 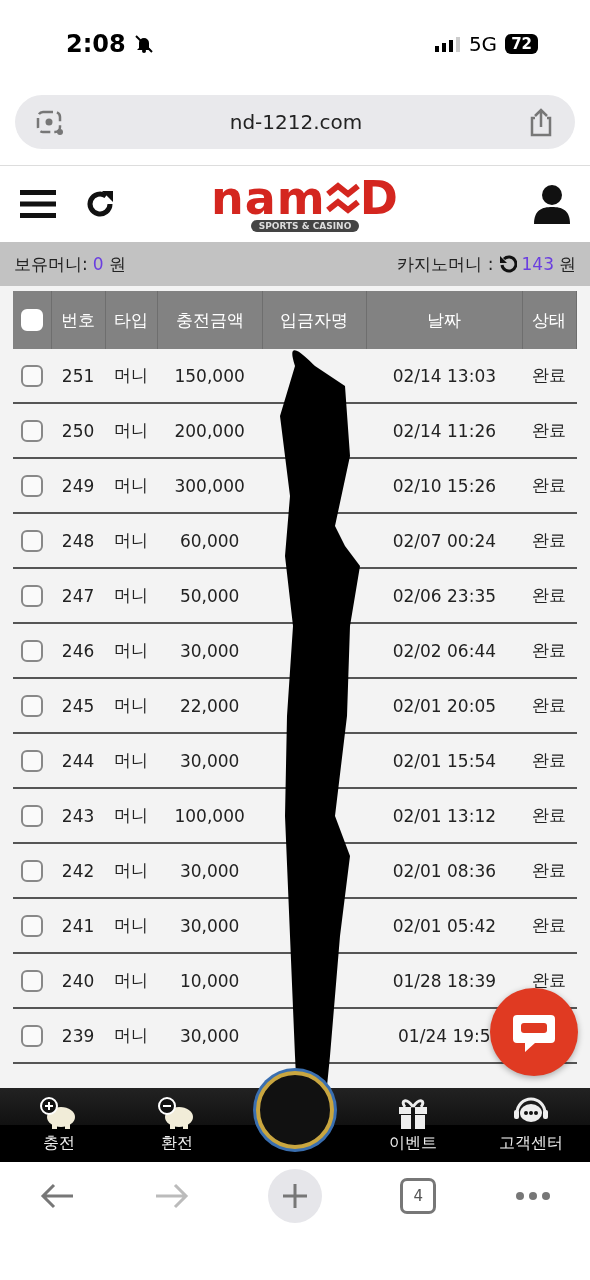 I want to click on menu-icon, so click(x=38, y=204).